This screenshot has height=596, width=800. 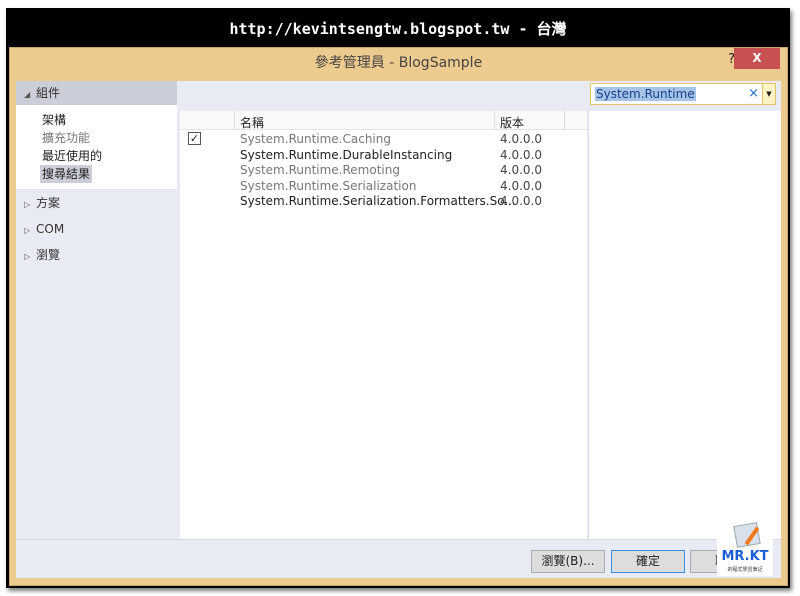 I want to click on assemblies-subitems: 架構 擴充功能 最近使用的 搜尋結果, so click(x=96, y=147).